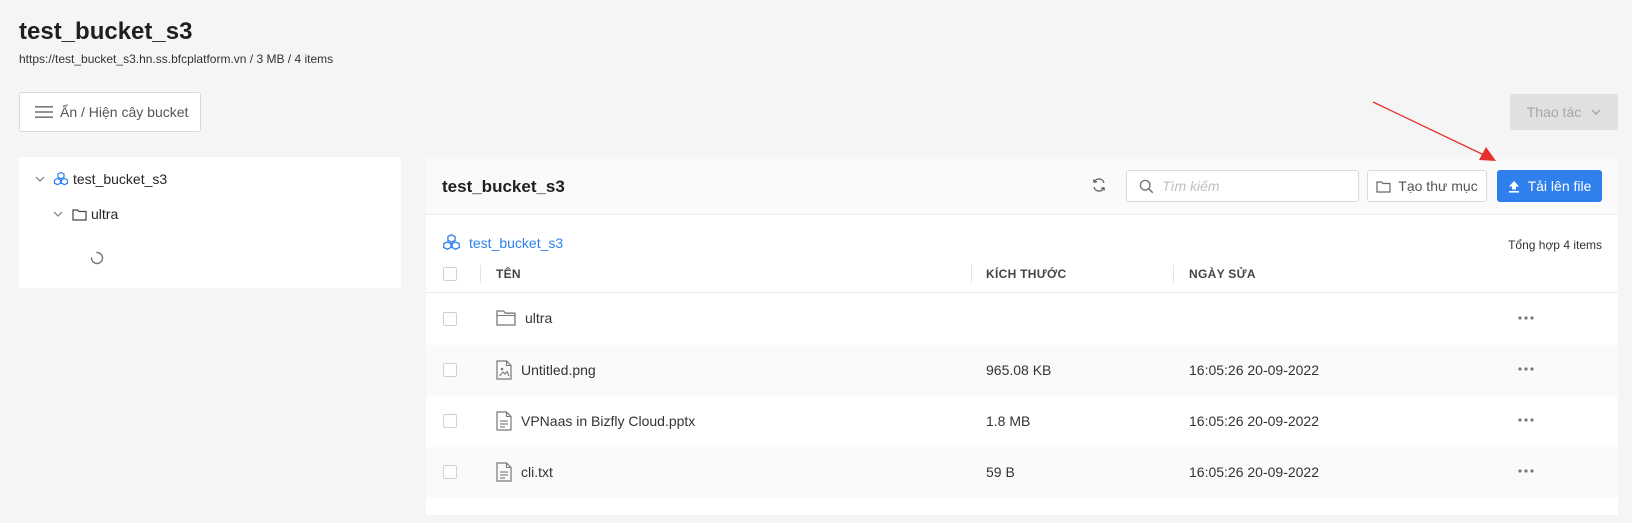 The image size is (1632, 523). I want to click on create-folder-label: Tạo thư mục, so click(1438, 186).